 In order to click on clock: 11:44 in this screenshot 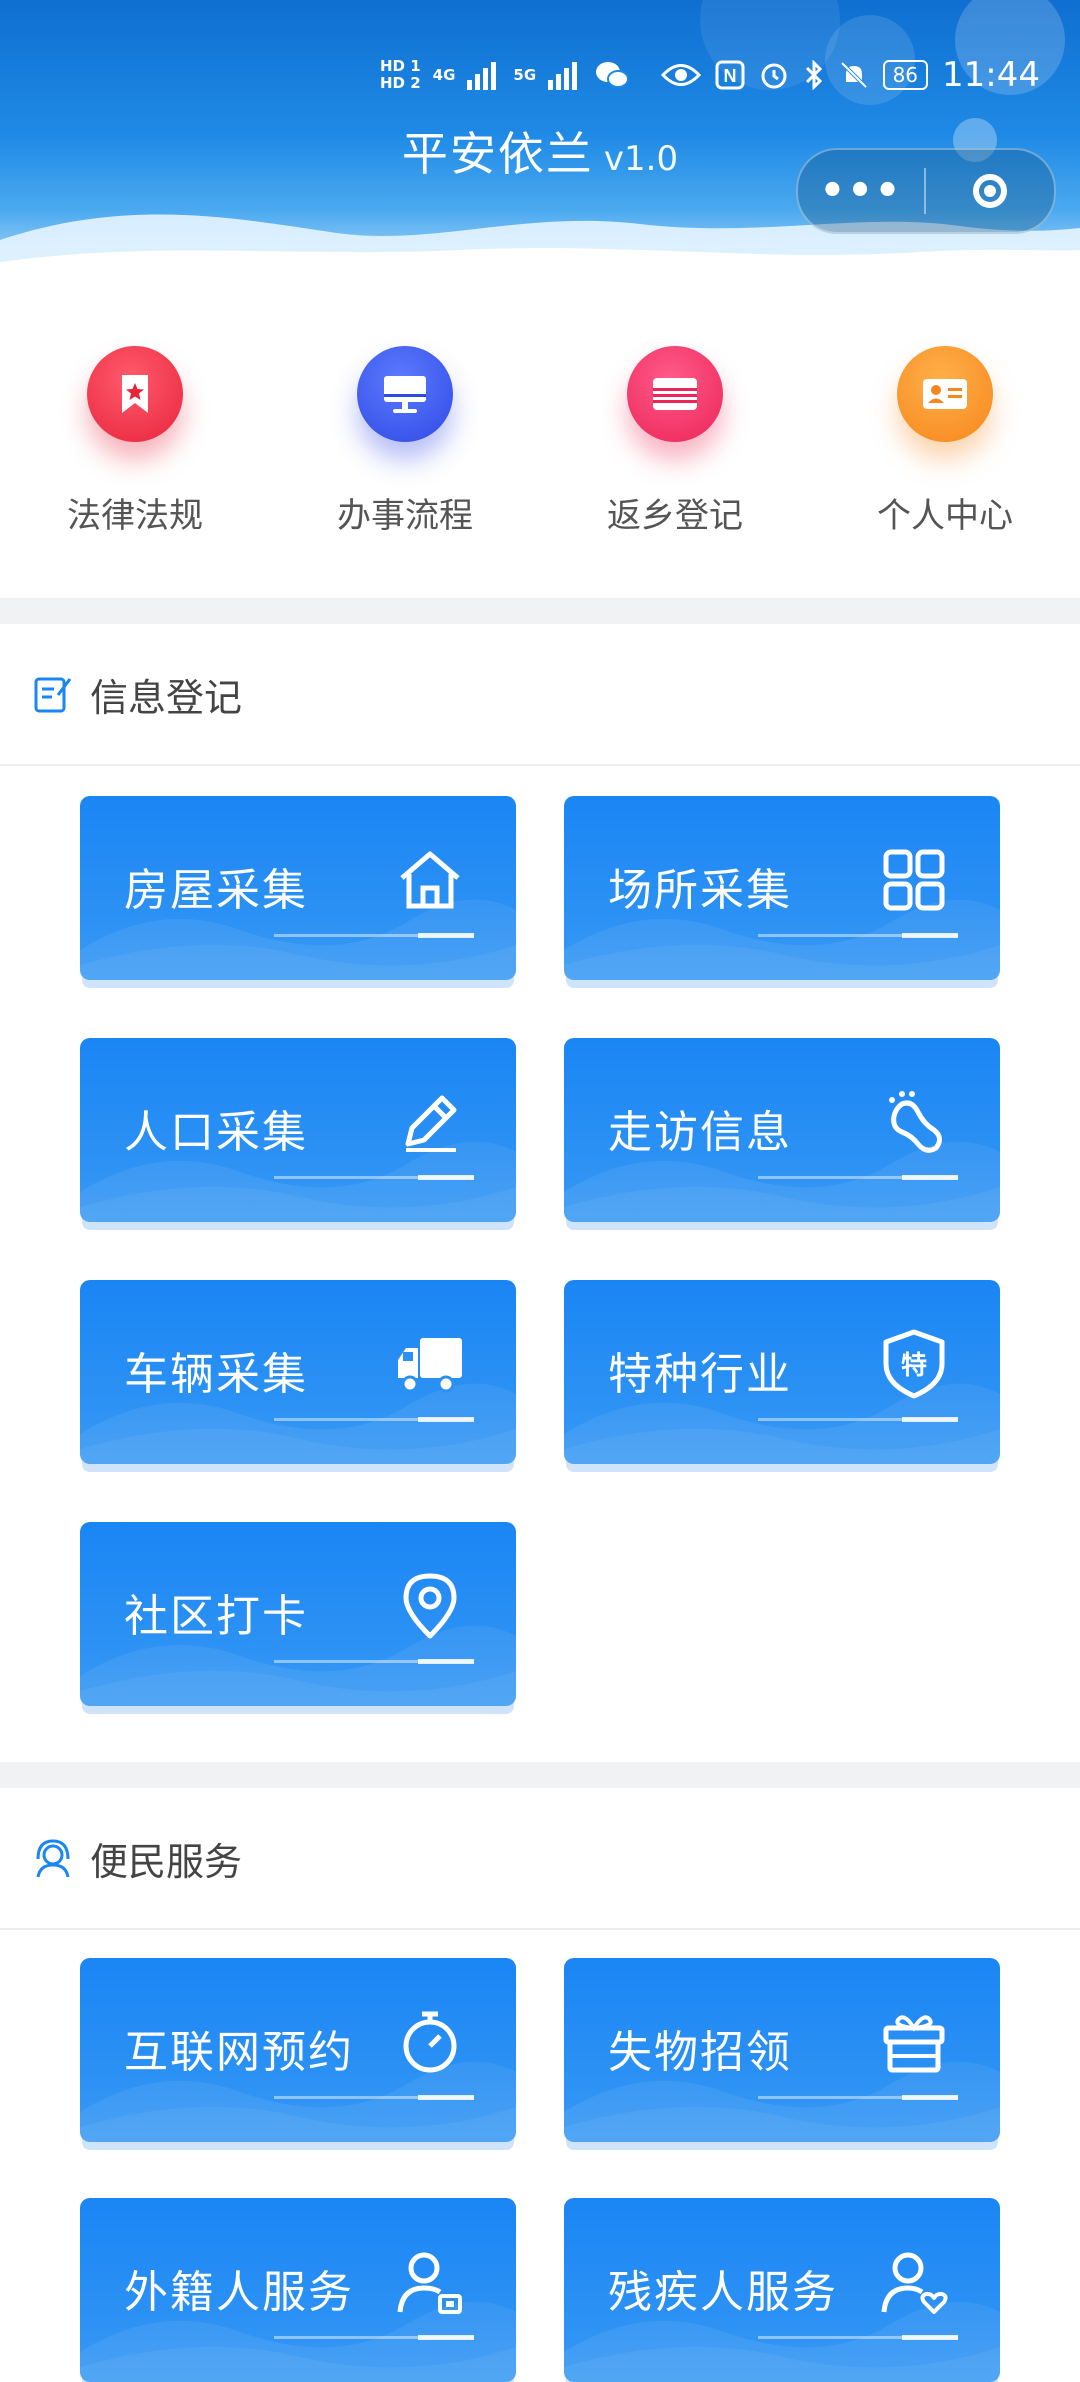, I will do `click(991, 75)`.